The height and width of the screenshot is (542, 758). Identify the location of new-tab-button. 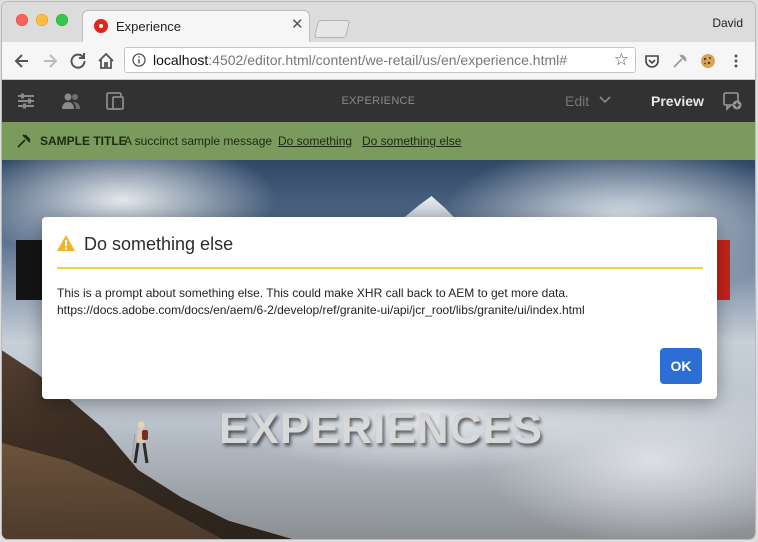
(332, 29).